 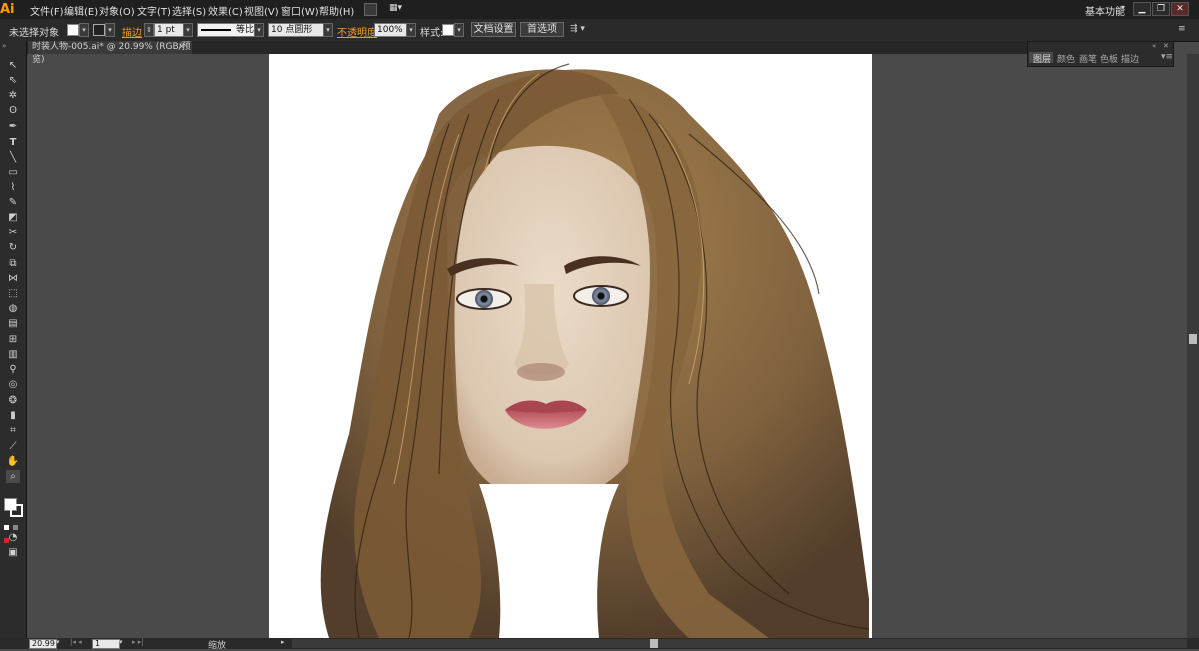 What do you see at coordinates (1042, 58) in the screenshot?
I see `tab-layers: 图层` at bounding box center [1042, 58].